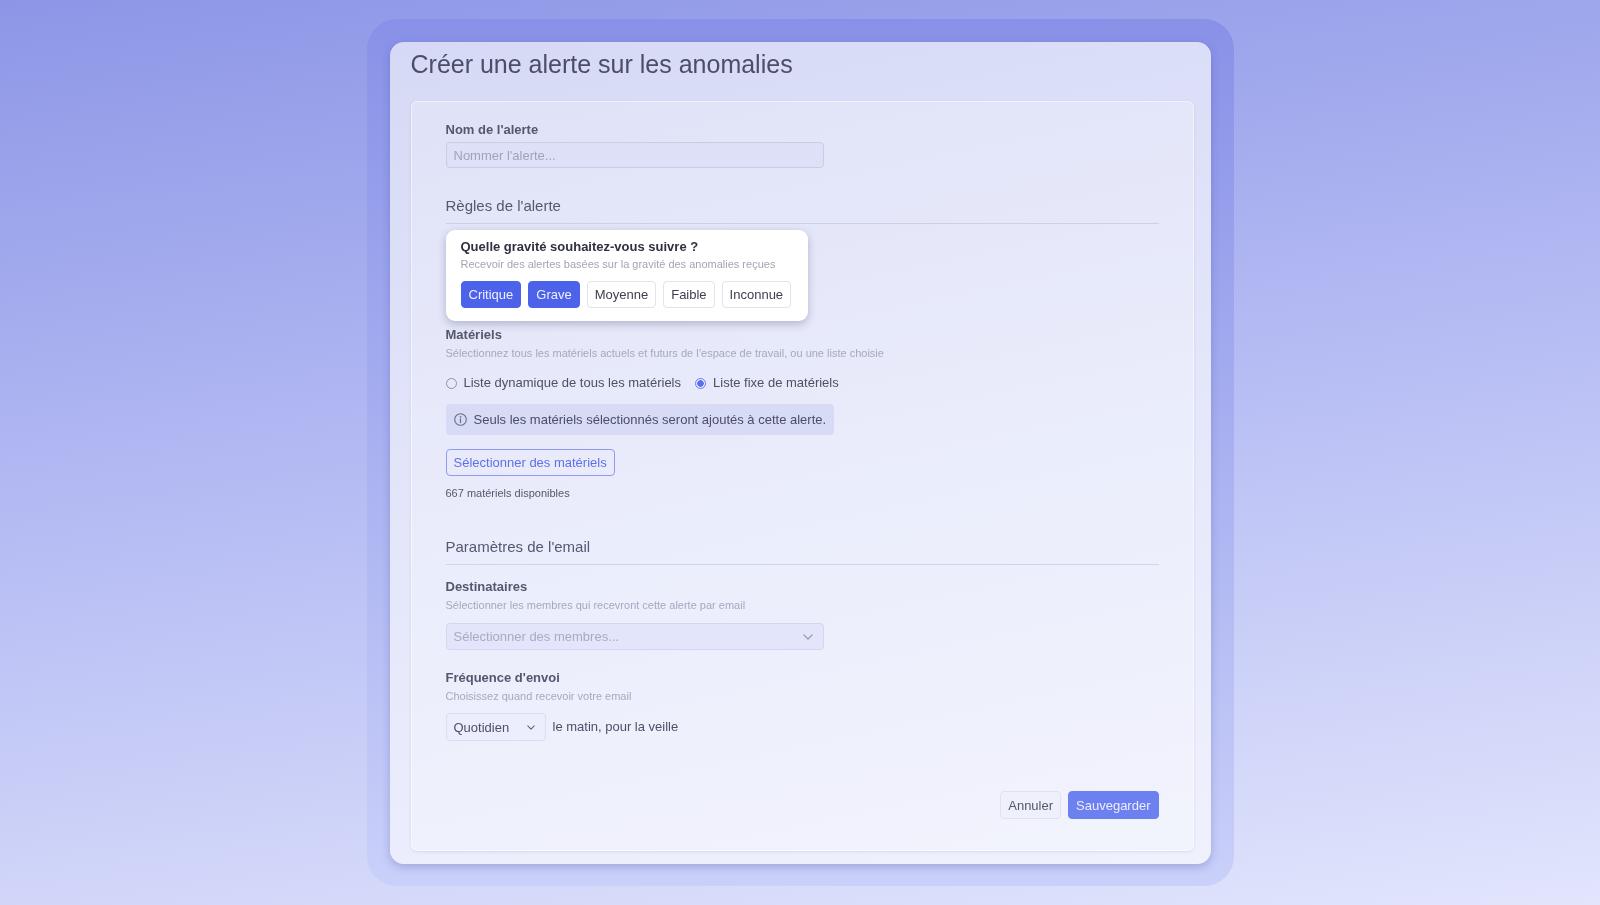 The image size is (1600, 905). Describe the element at coordinates (580, 247) in the screenshot. I see `popover-title: Quelle gravité souhaitez-vous suivre ?` at that location.